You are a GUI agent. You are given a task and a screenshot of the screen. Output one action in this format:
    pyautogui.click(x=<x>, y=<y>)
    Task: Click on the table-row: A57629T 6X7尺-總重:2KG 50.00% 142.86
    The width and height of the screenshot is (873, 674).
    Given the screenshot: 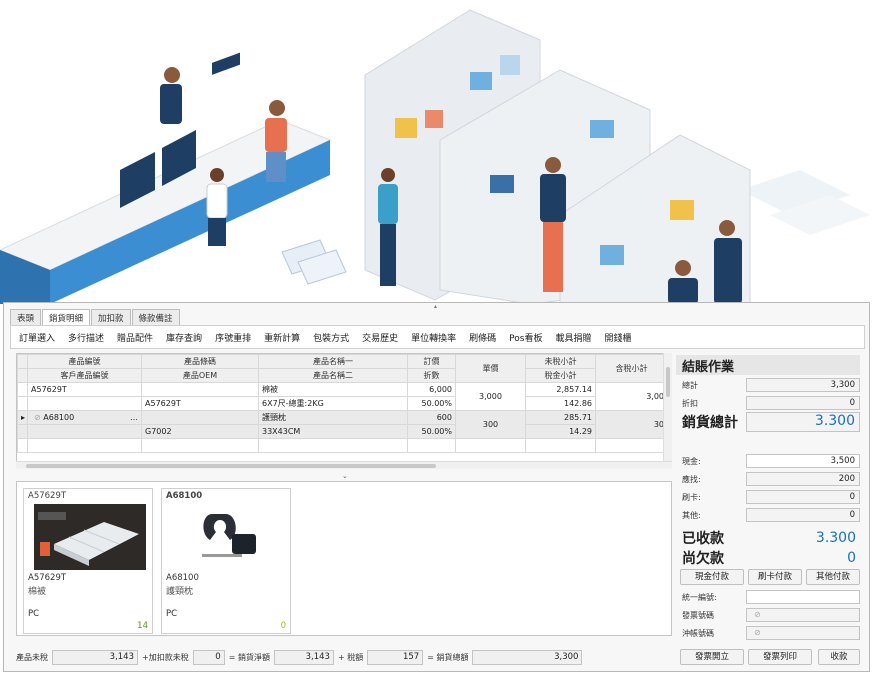 What is the action you would take?
    pyautogui.click(x=342, y=403)
    